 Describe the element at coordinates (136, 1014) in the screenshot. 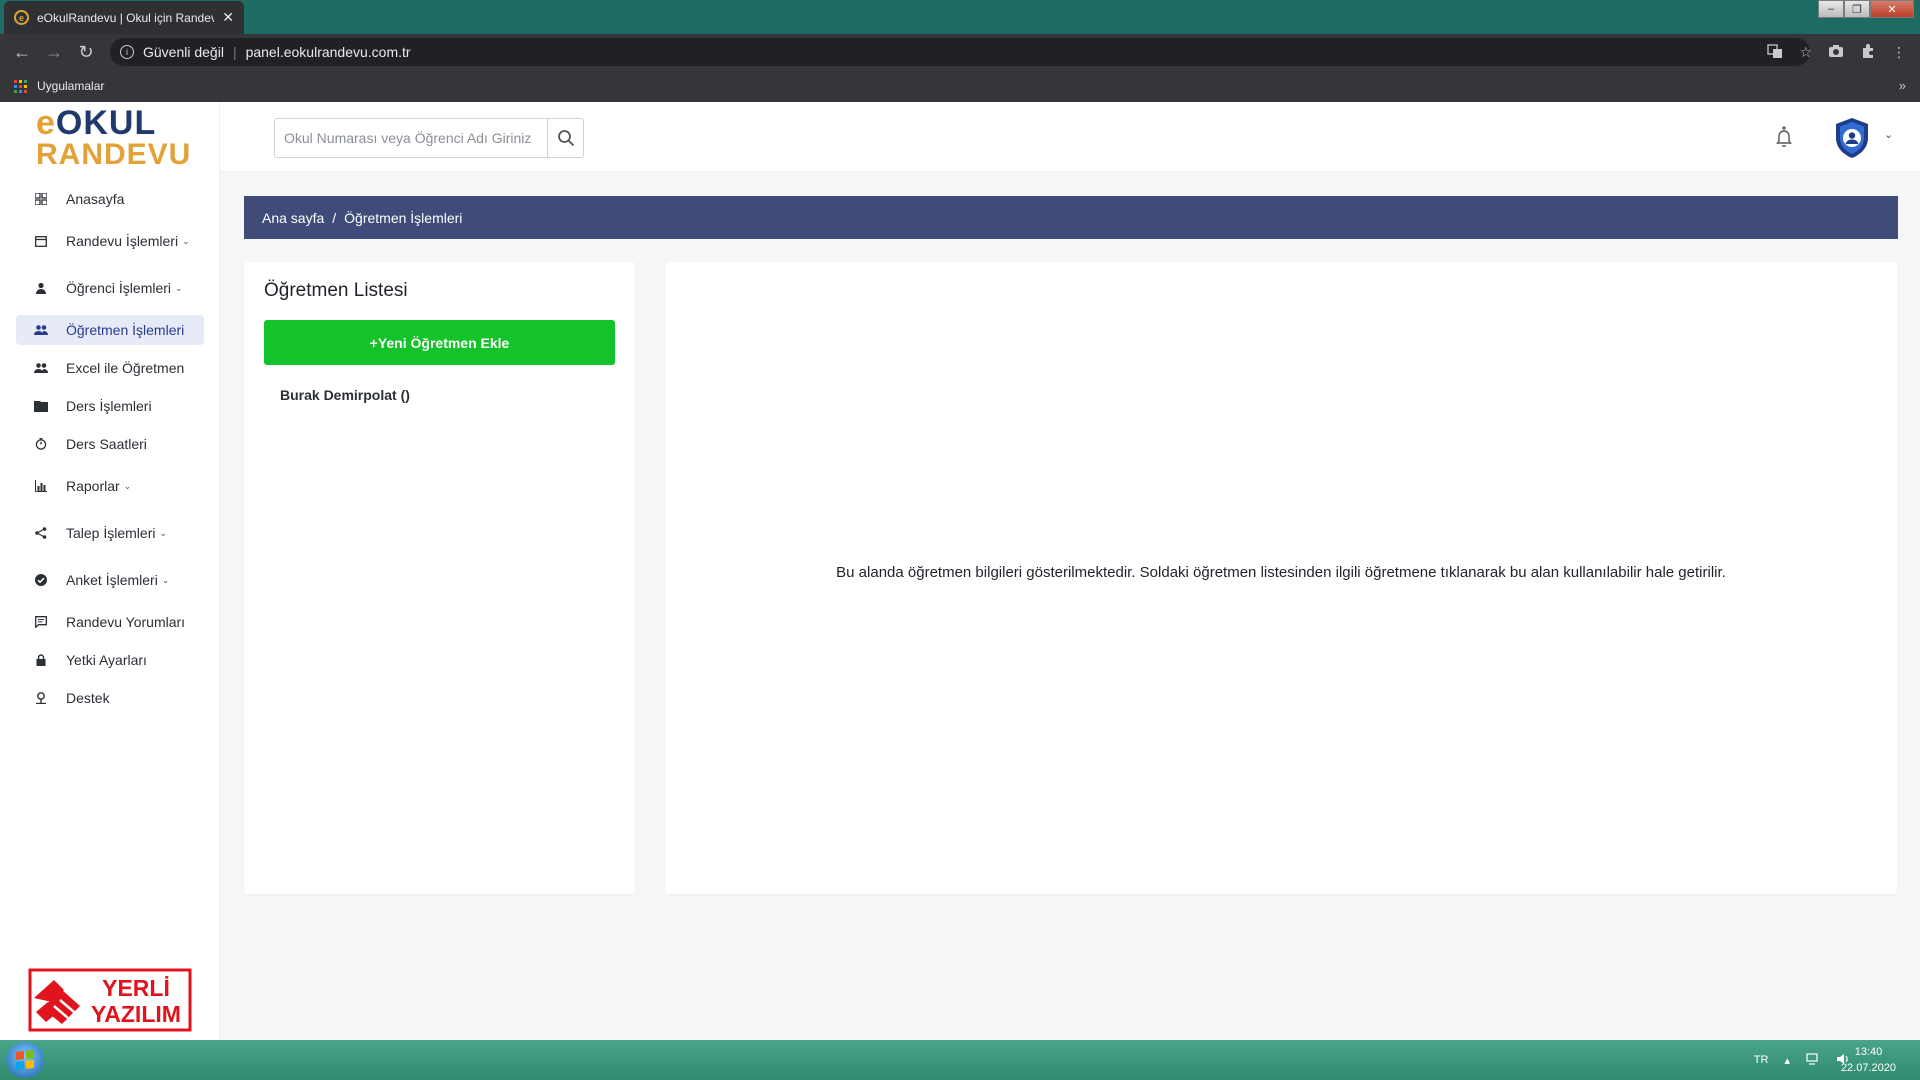

I see `svg-text: YAZILIM` at that location.